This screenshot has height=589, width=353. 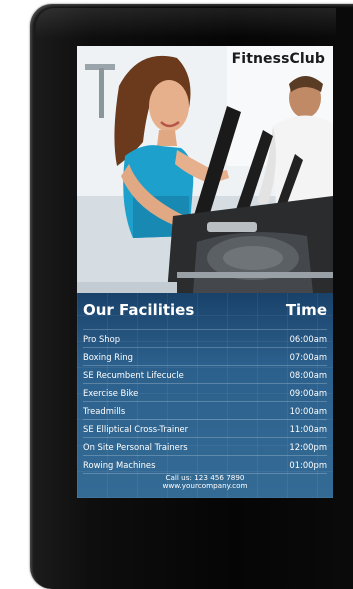 What do you see at coordinates (205, 410) in the screenshot?
I see `list-item: Treadmills 10:00am` at bounding box center [205, 410].